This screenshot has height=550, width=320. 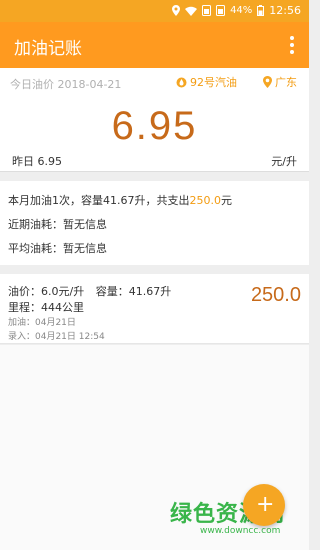 I want to click on fuel-type-label: 92号汽油, so click(x=213, y=82).